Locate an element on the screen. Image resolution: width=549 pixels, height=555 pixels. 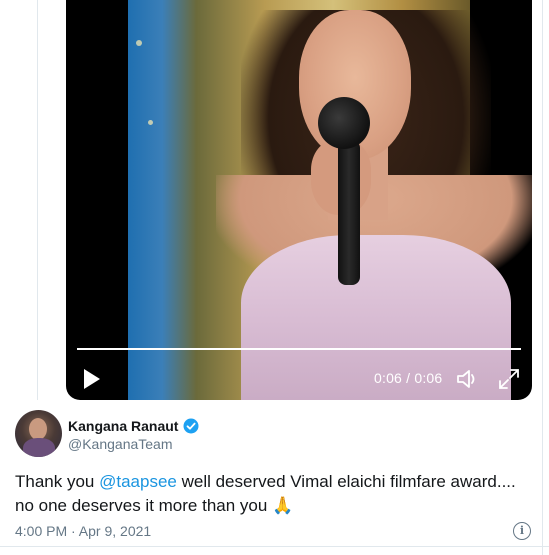
volume-button is located at coordinates (468, 379).